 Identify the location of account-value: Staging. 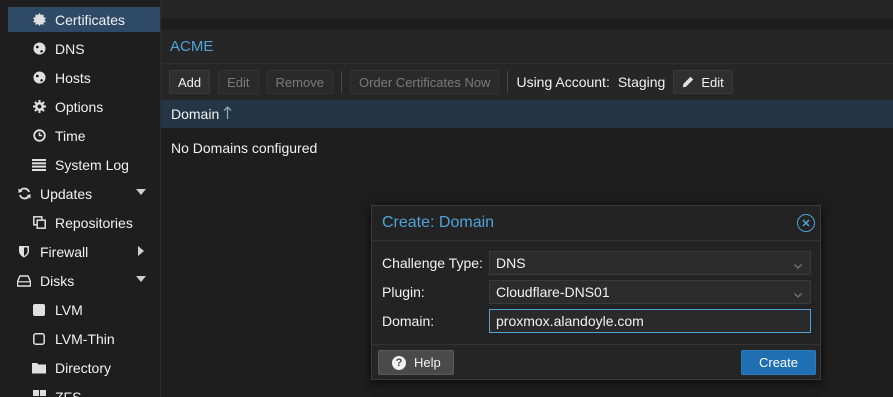
(641, 82).